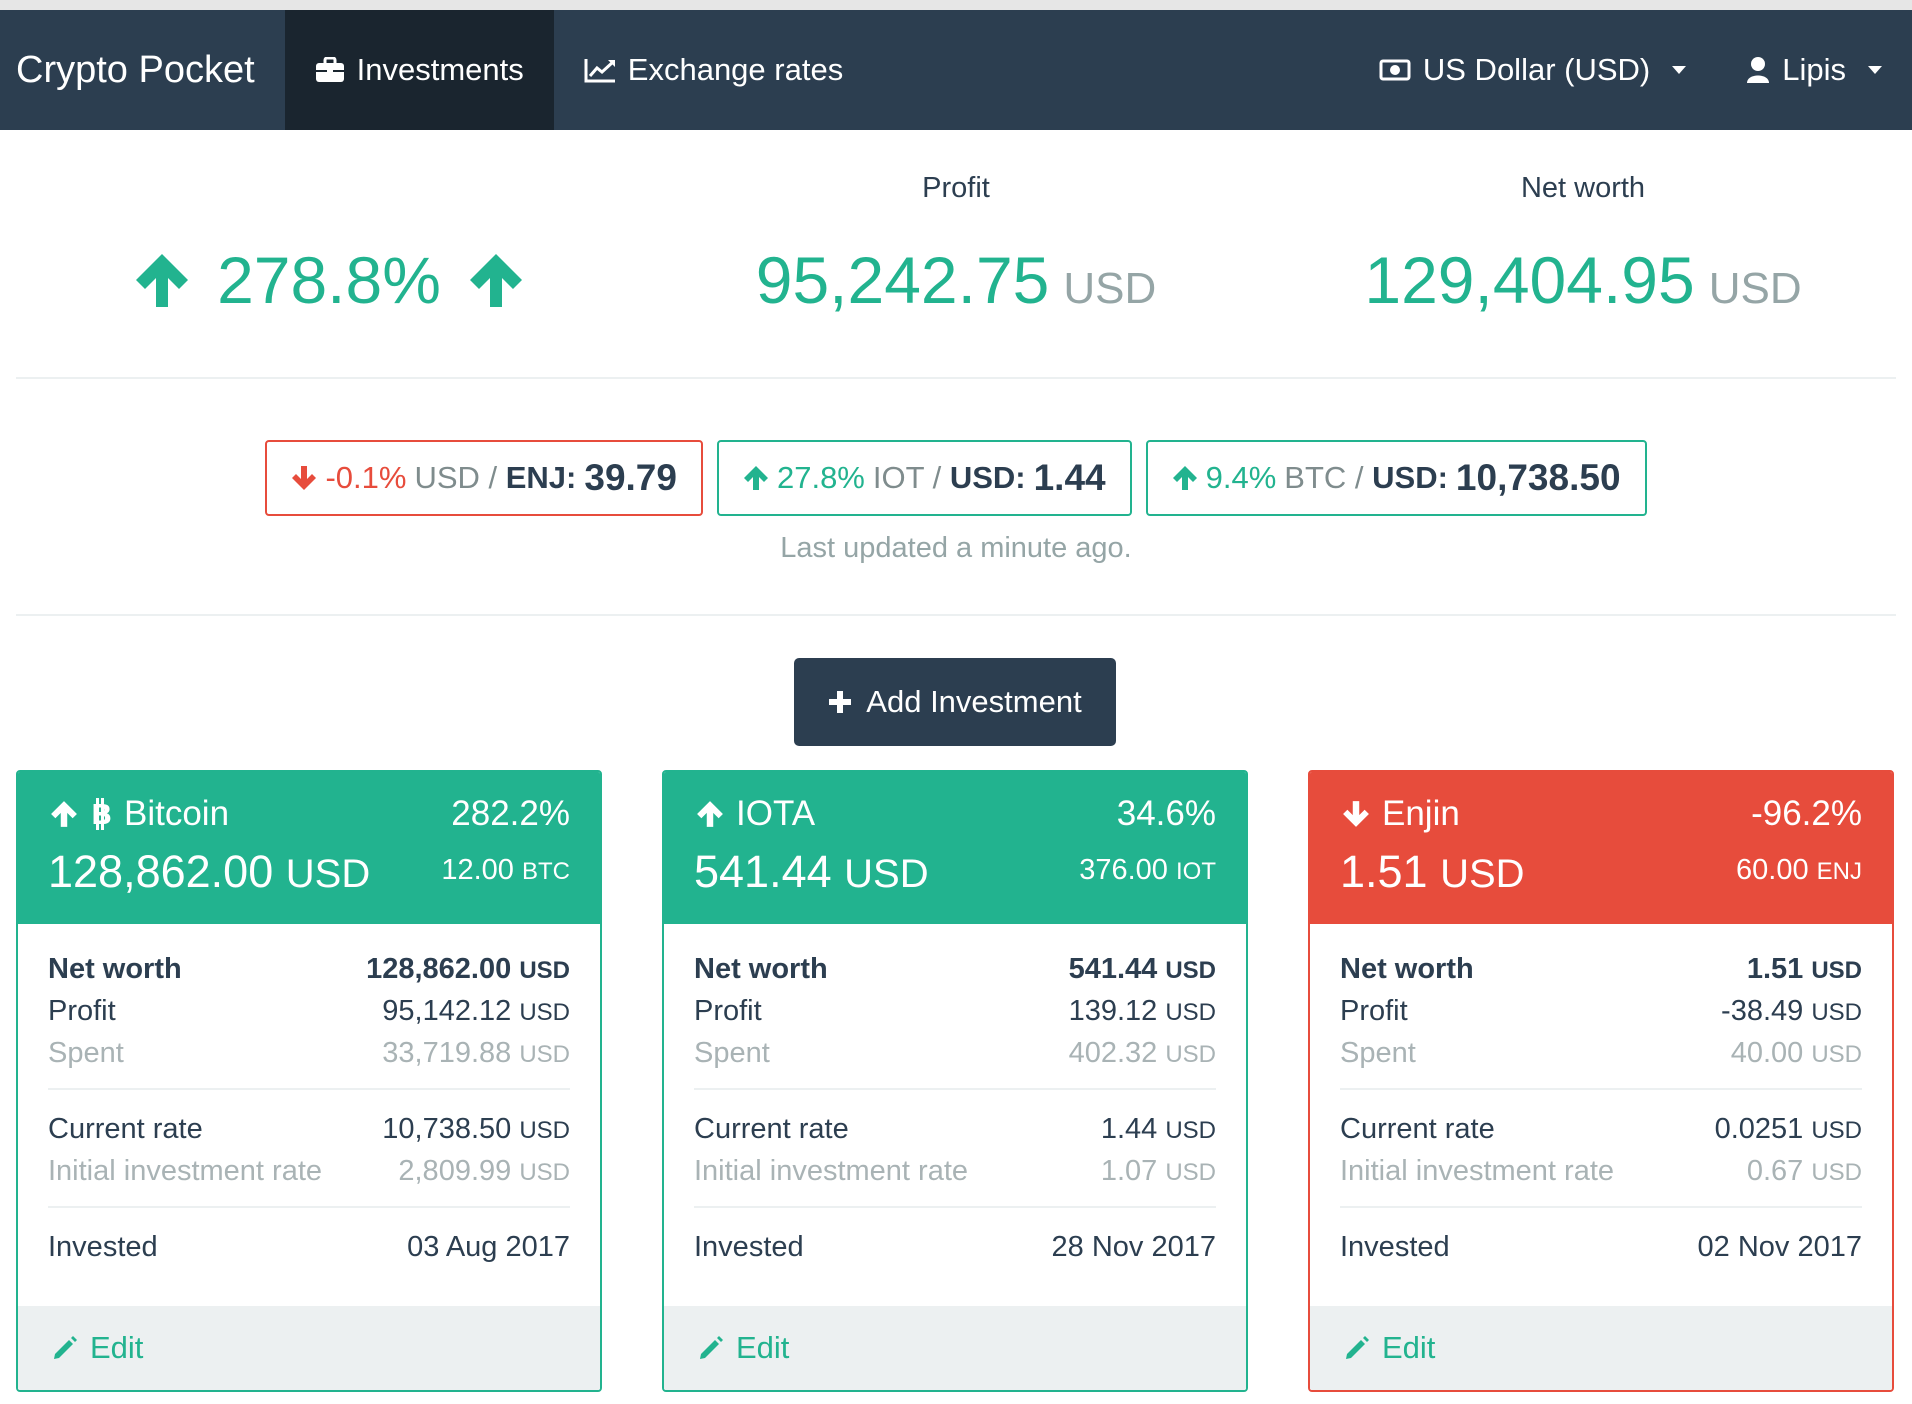 This screenshot has width=1912, height=1404. What do you see at coordinates (956, 548) in the screenshot?
I see `rates-updated-text: Last updated a minute ago.` at bounding box center [956, 548].